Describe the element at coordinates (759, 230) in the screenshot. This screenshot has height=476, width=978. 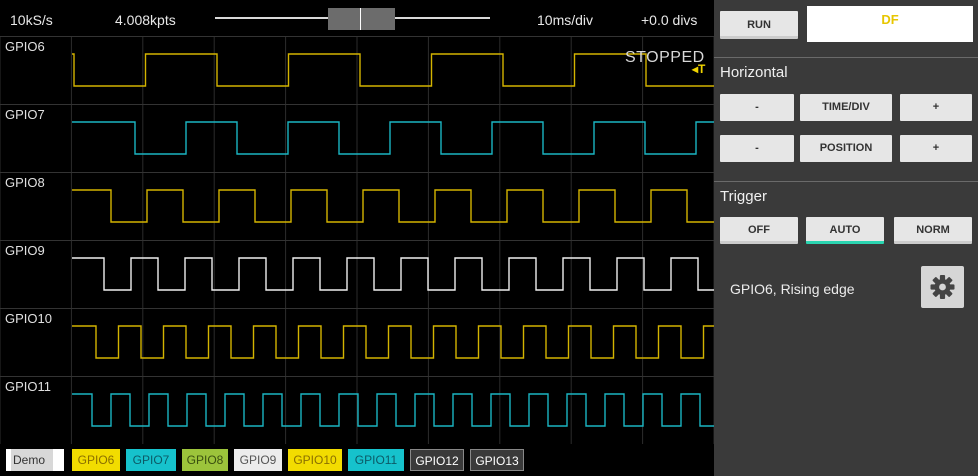
I see `trigger-mode-off-button: OFF` at that location.